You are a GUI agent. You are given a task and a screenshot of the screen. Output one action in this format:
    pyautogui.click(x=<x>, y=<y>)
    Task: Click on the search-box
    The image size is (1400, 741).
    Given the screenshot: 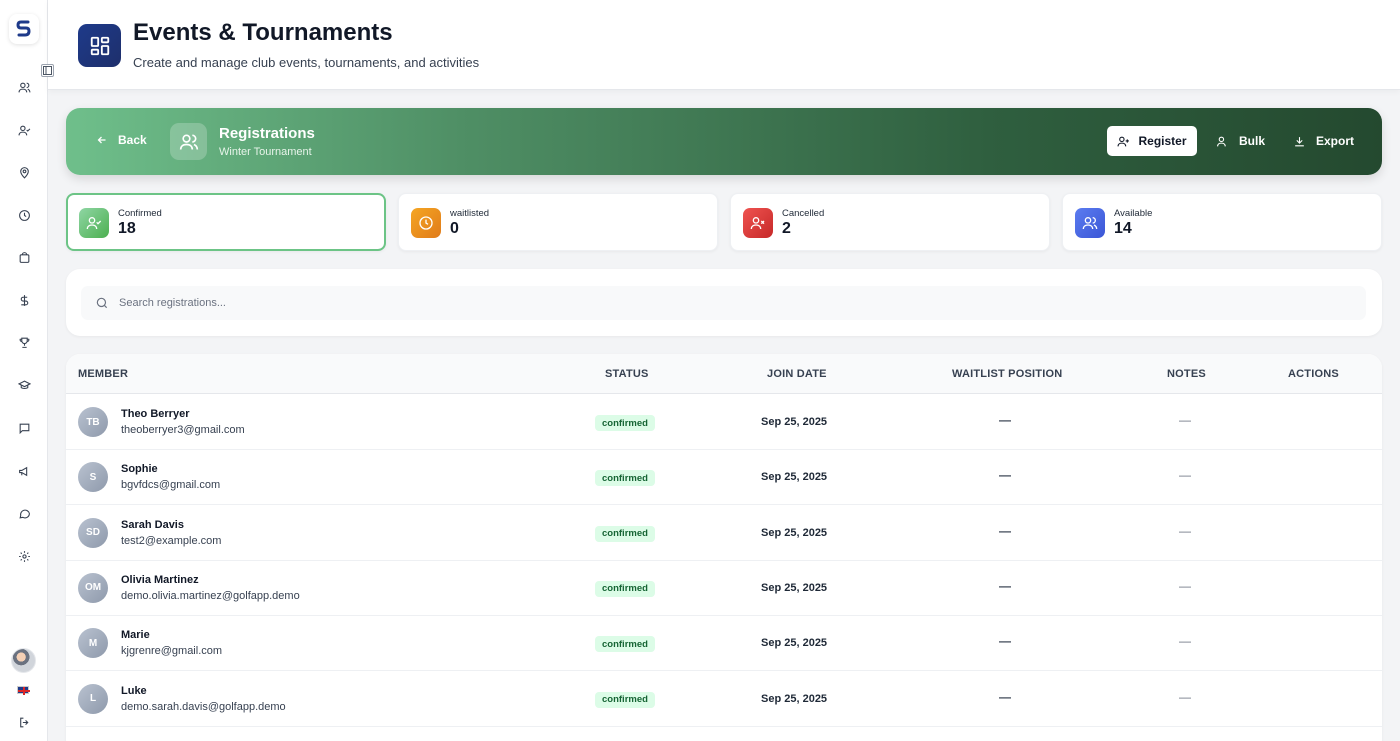 What is the action you would take?
    pyautogui.click(x=723, y=303)
    